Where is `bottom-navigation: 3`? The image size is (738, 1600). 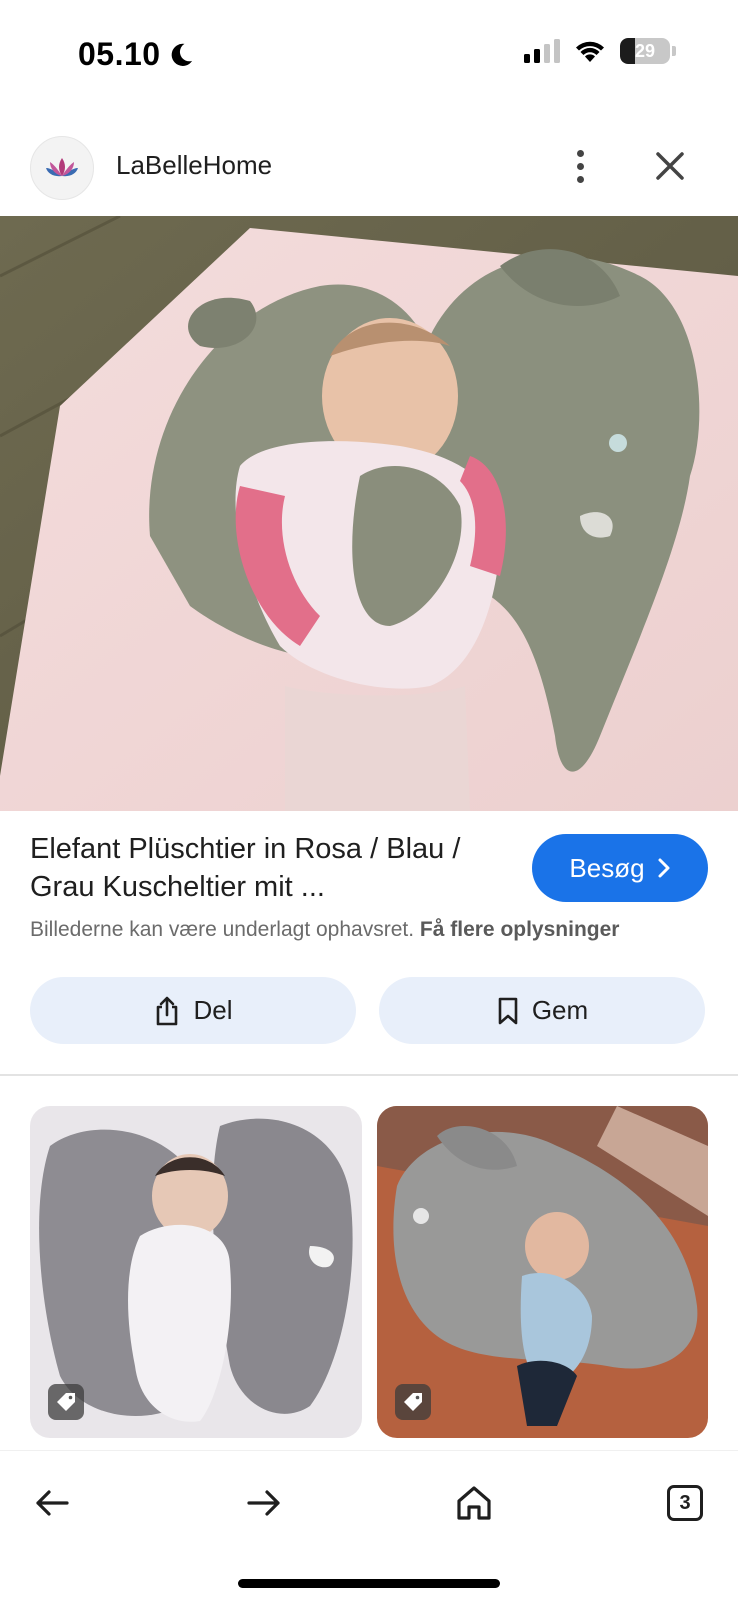
bottom-navigation: 3 is located at coordinates (369, 1525).